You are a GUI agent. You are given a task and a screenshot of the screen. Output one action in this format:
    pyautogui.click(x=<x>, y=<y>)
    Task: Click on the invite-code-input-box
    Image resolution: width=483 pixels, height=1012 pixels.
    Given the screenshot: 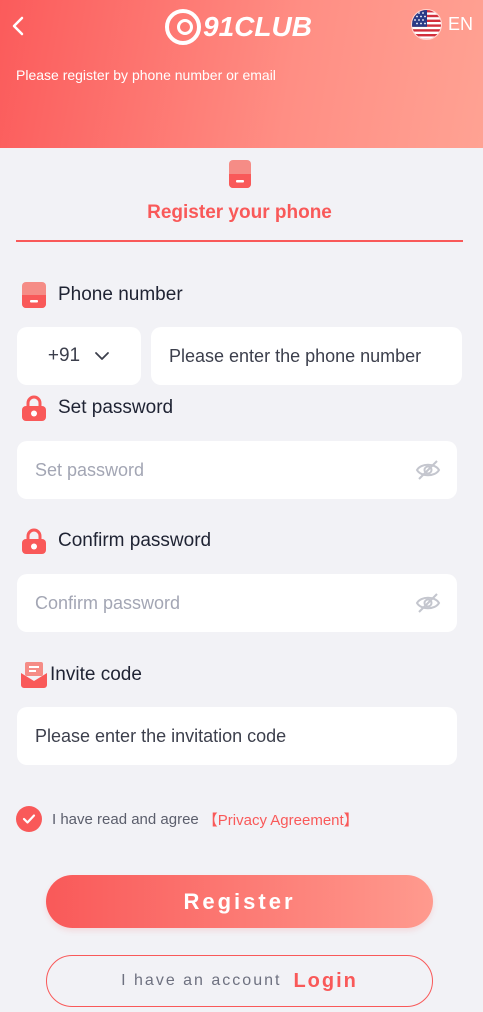 What is the action you would take?
    pyautogui.click(x=237, y=736)
    